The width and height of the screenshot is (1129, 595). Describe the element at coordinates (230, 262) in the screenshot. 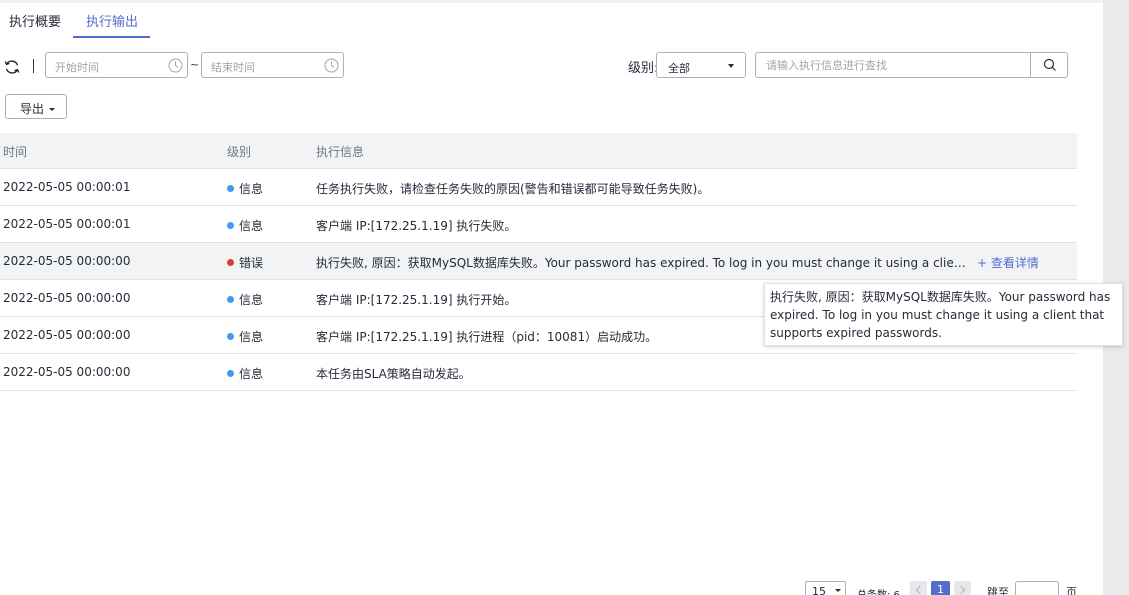

I see `error-status-dot` at that location.